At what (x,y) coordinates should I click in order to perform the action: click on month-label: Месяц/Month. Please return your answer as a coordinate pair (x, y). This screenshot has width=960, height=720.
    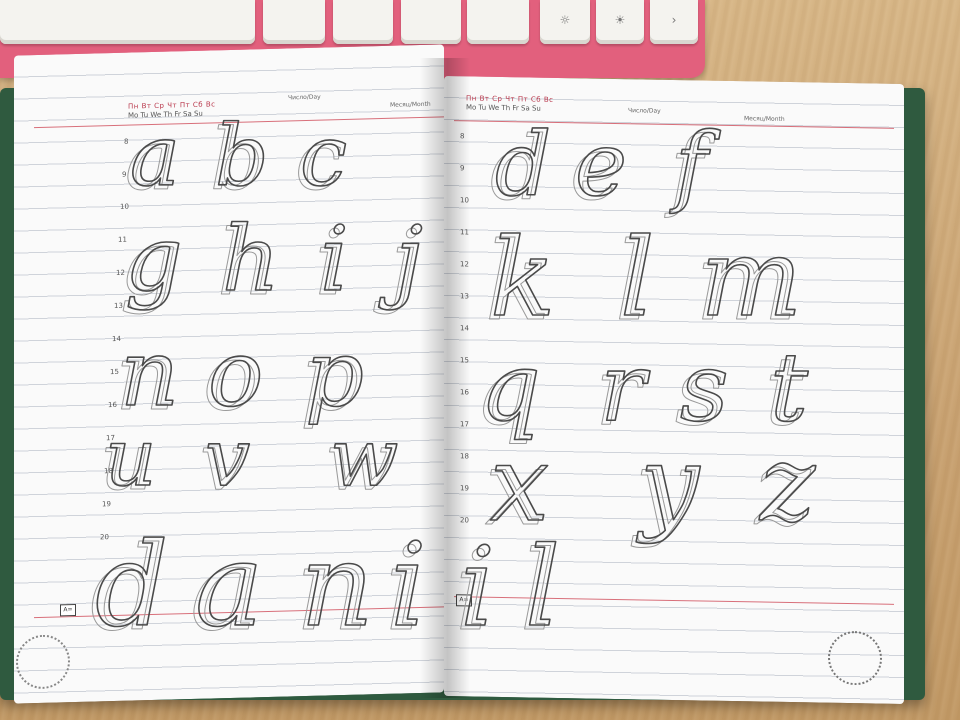
    Looking at the image, I should click on (764, 119).